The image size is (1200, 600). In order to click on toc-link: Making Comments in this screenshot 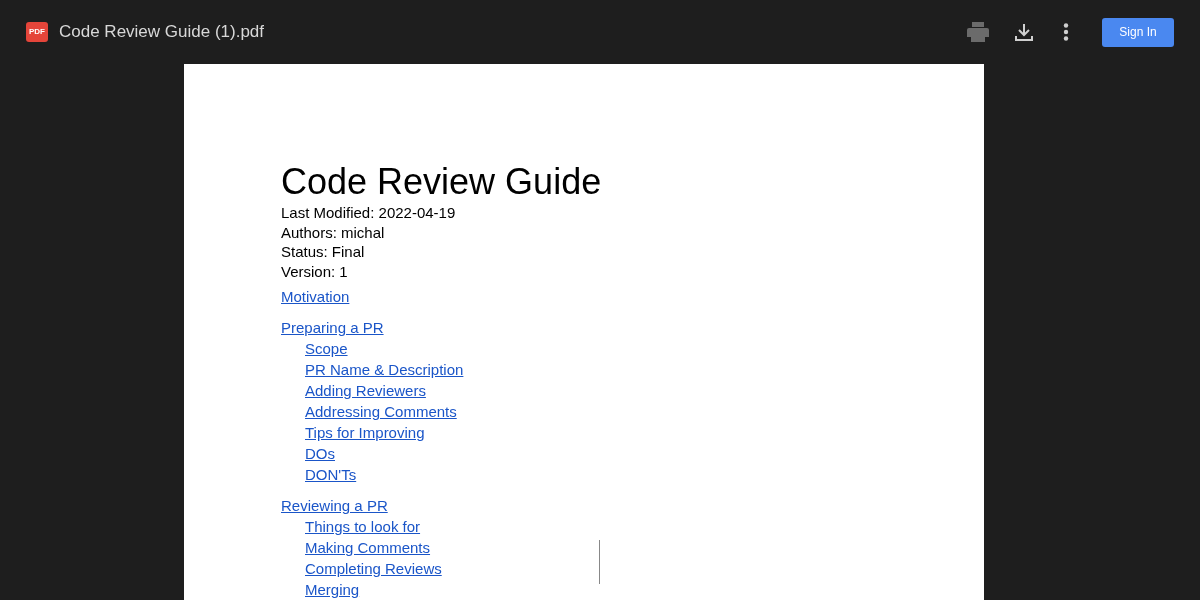, I will do `click(368, 547)`.